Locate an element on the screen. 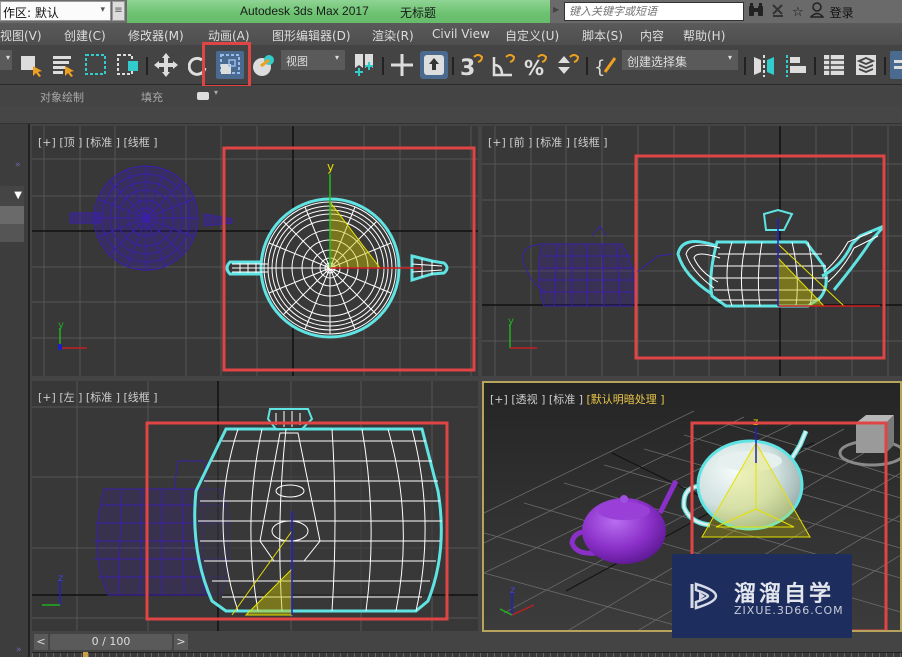 This screenshot has height=657, width=902. align-button is located at coordinates (796, 65).